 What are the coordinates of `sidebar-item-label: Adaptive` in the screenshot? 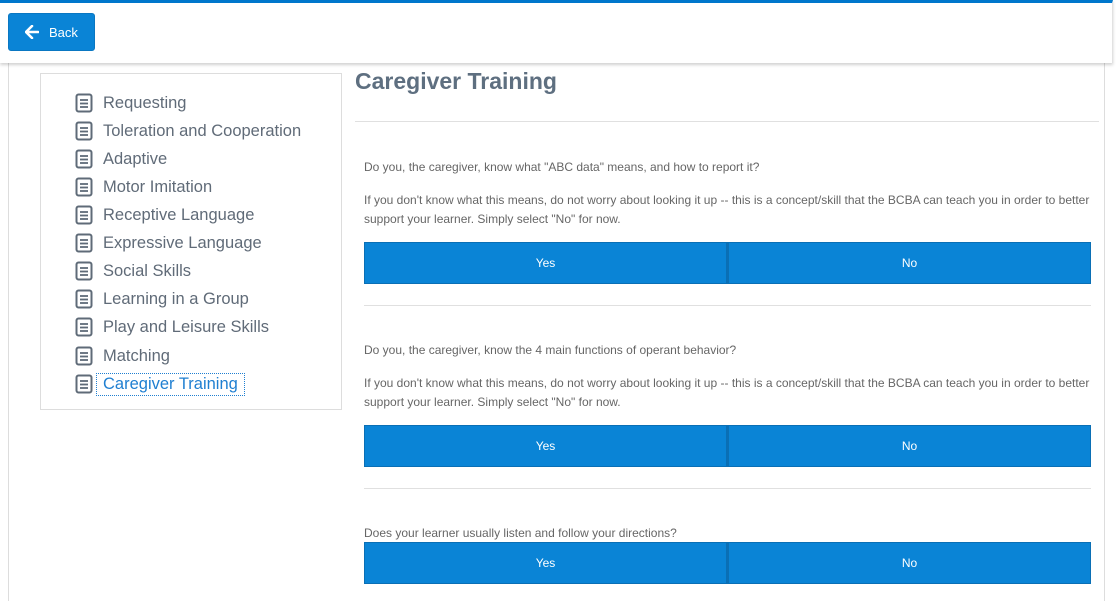 It's located at (135, 158).